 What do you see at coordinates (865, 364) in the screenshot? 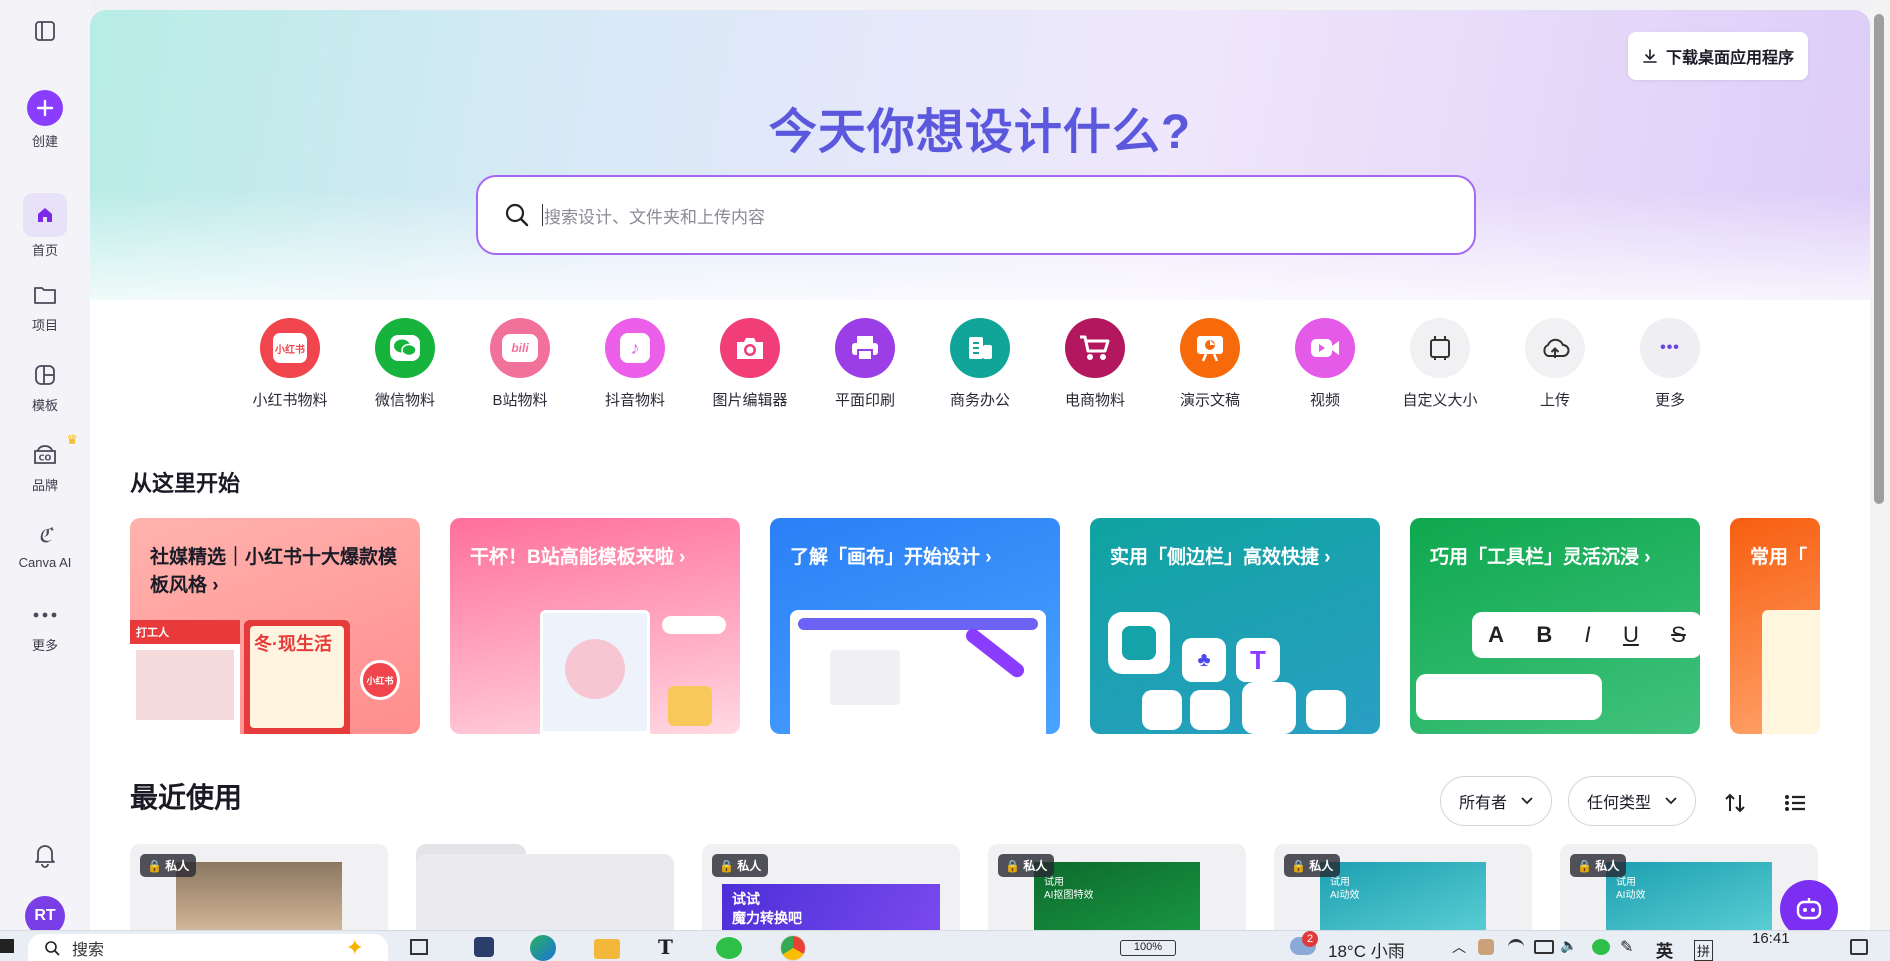
I see `category-print: 平面印刷` at bounding box center [865, 364].